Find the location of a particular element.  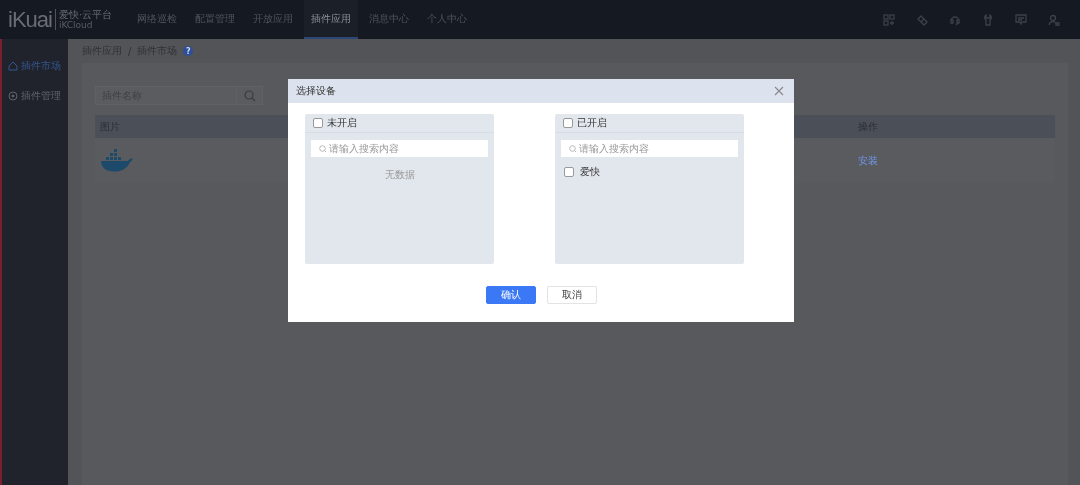

circle-icon is located at coordinates (13, 96).